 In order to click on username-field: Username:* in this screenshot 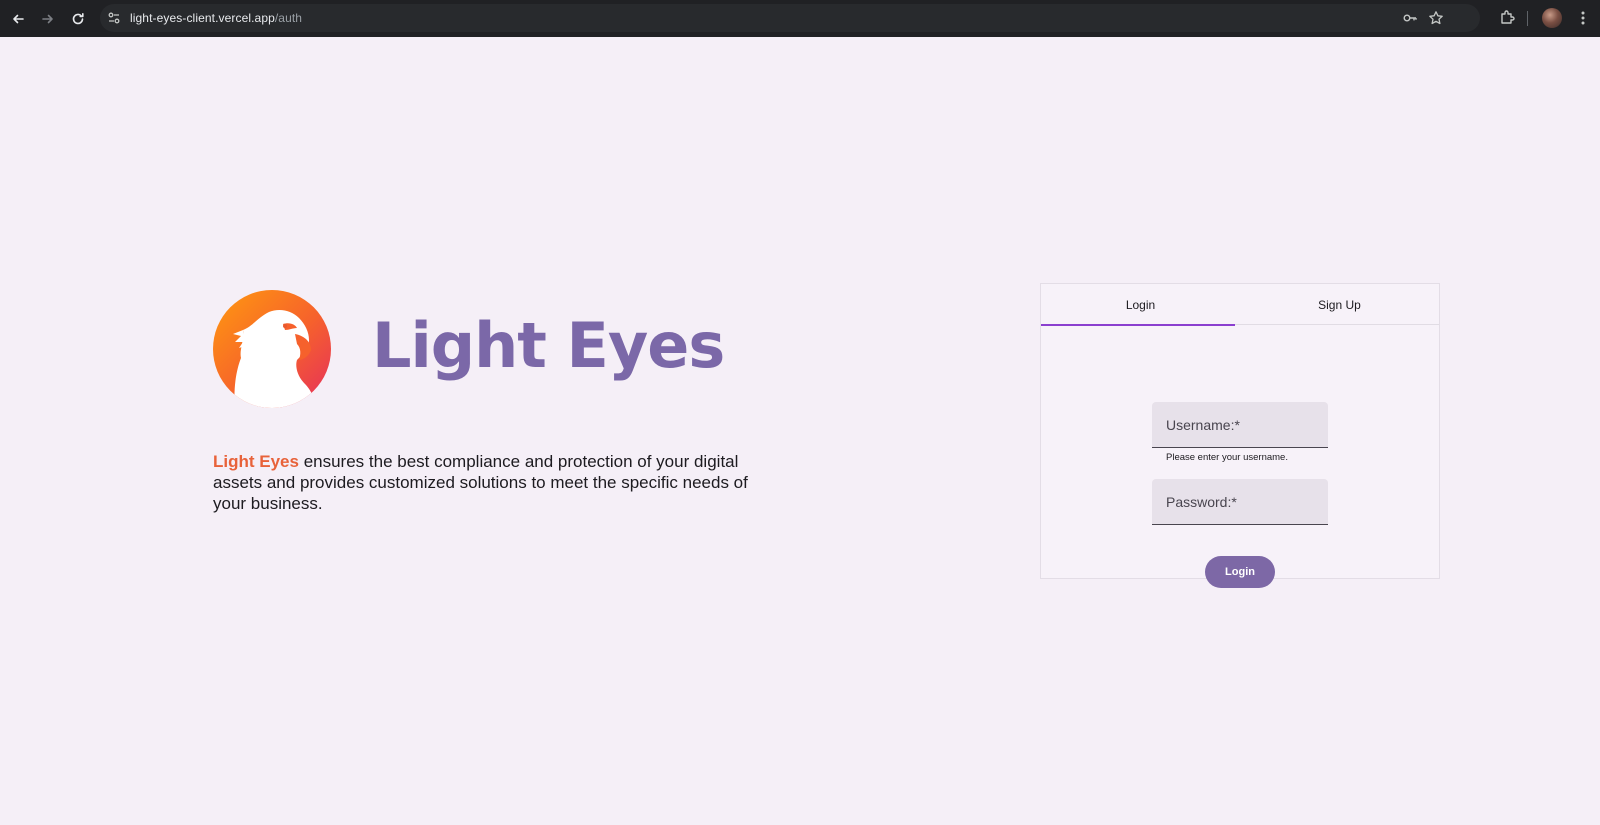, I will do `click(1240, 425)`.